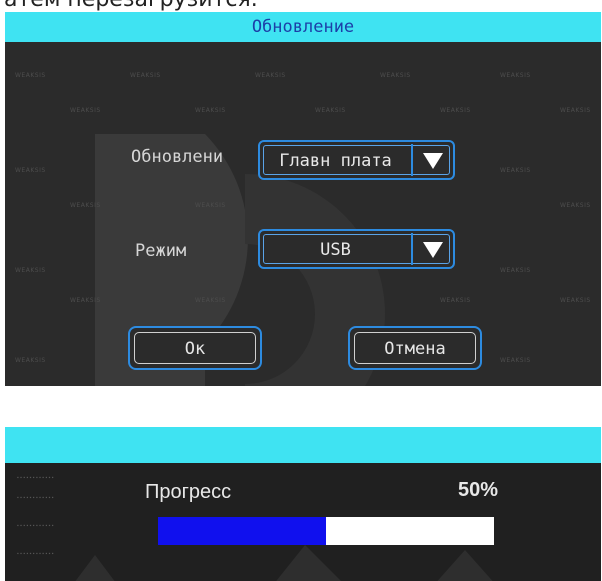  What do you see at coordinates (335, 250) in the screenshot?
I see `mode-value: USB` at bounding box center [335, 250].